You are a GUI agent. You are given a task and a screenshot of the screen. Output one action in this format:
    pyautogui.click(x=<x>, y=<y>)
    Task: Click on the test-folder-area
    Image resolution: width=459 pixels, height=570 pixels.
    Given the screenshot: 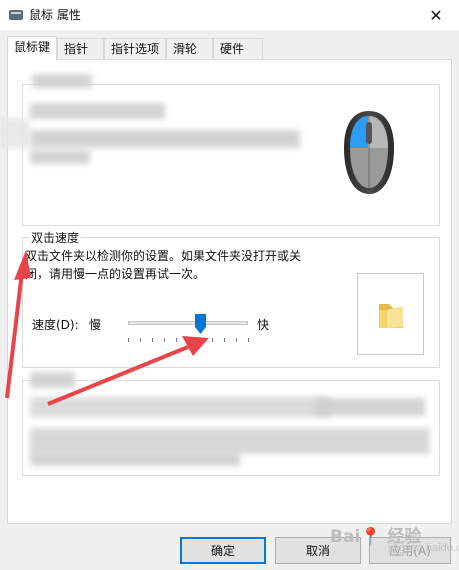 What is the action you would take?
    pyautogui.click(x=390, y=314)
    